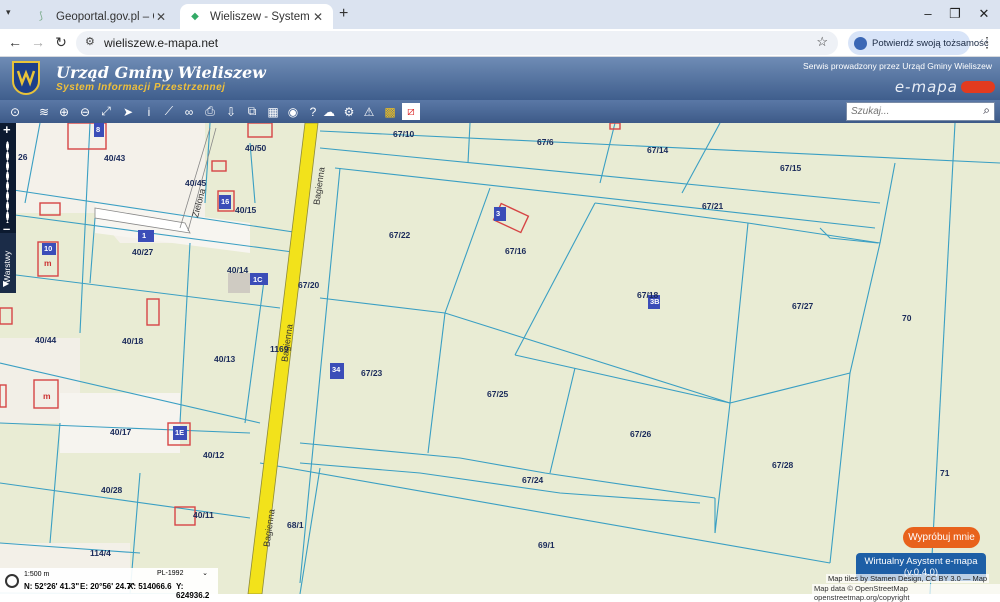 Image resolution: width=1000 pixels, height=602 pixels. Describe the element at coordinates (293, 111) in the screenshot. I see `comment-icon: ◉` at that location.